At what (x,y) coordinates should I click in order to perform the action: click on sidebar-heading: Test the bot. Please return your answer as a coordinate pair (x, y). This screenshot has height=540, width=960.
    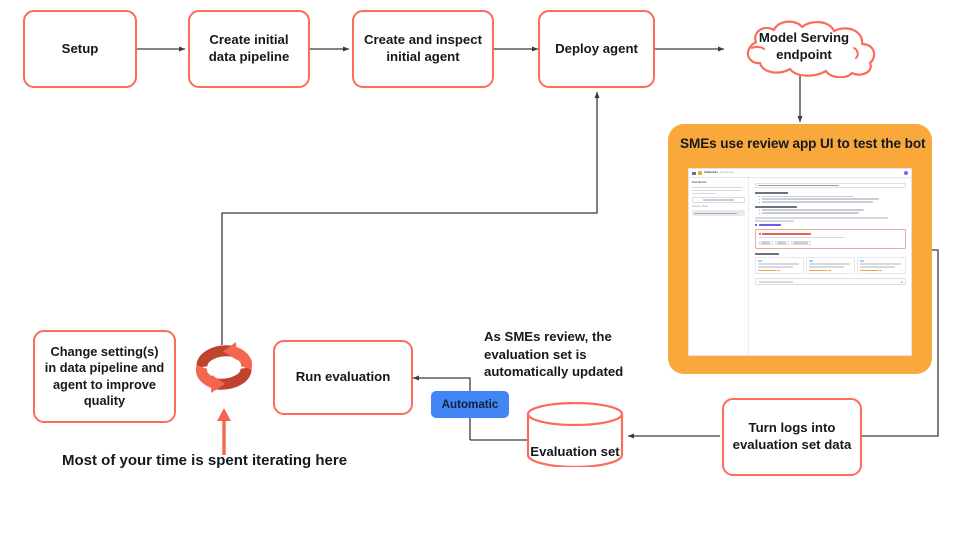
    Looking at the image, I should click on (699, 182).